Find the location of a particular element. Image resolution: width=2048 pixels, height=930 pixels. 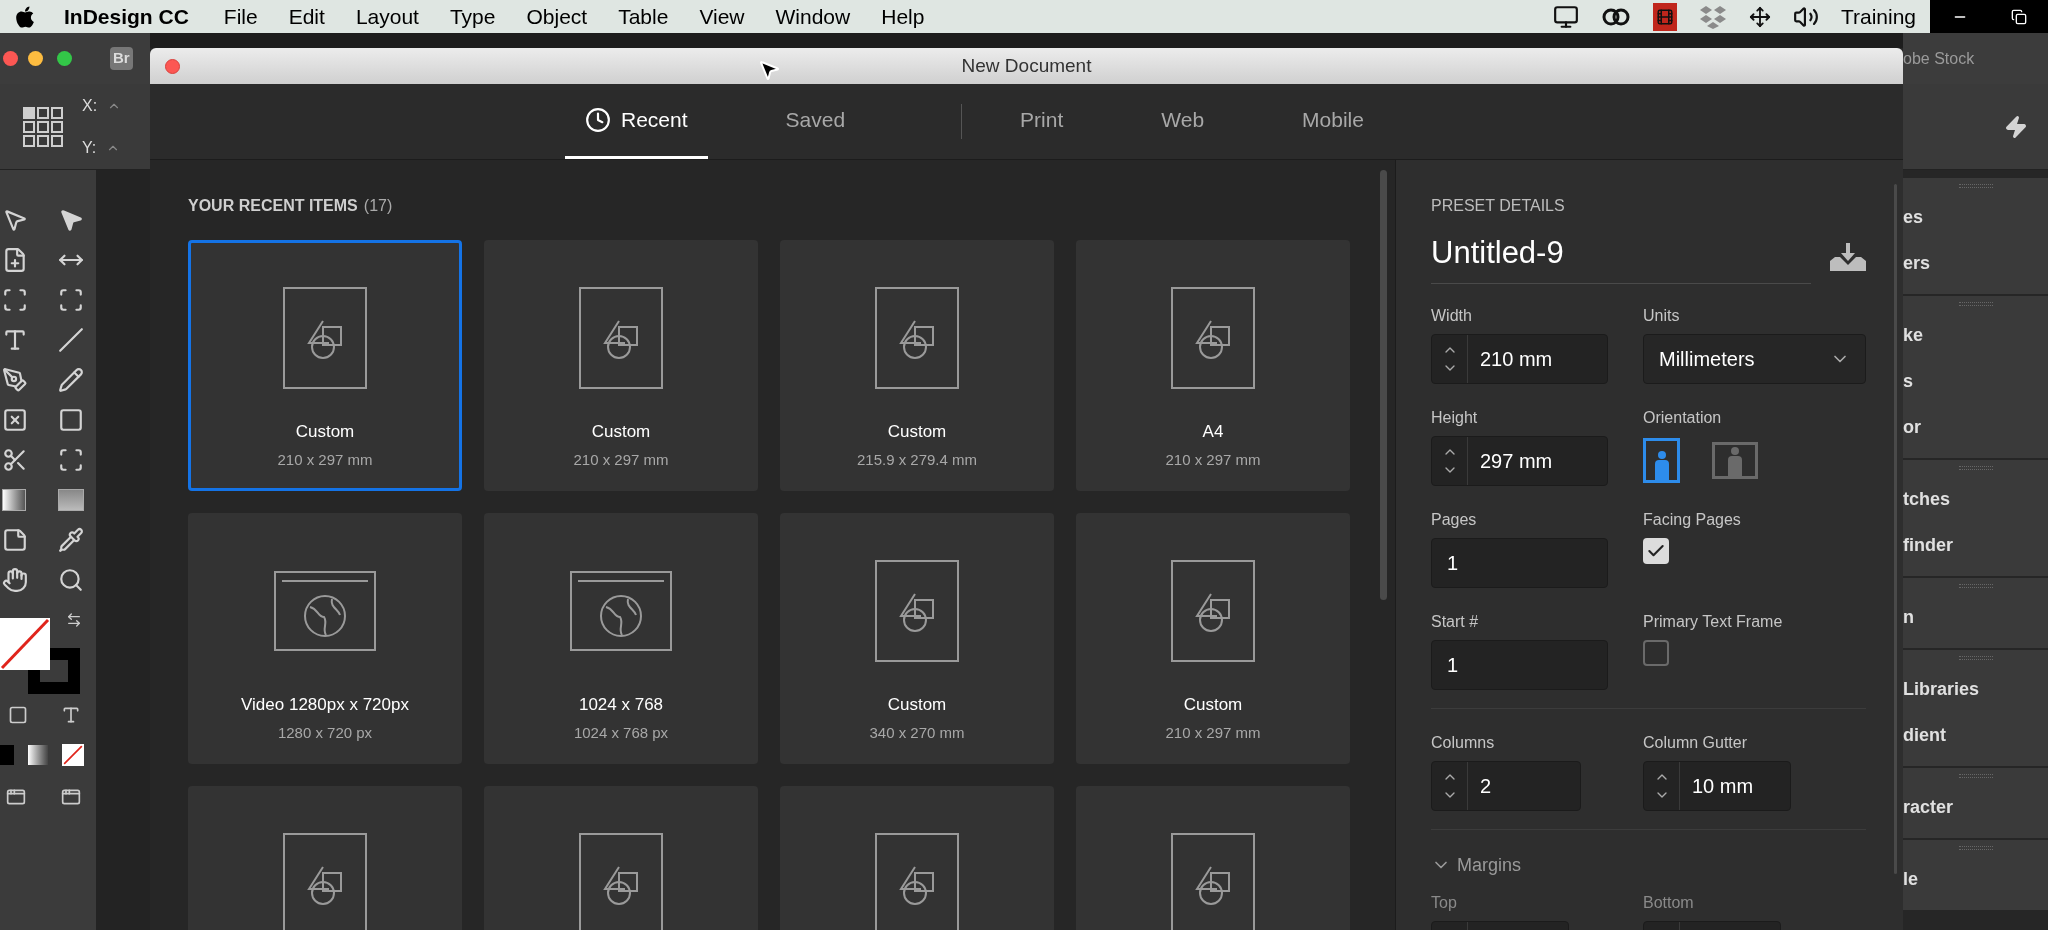

document-name-field: Untitled-9 is located at coordinates (1621, 257).